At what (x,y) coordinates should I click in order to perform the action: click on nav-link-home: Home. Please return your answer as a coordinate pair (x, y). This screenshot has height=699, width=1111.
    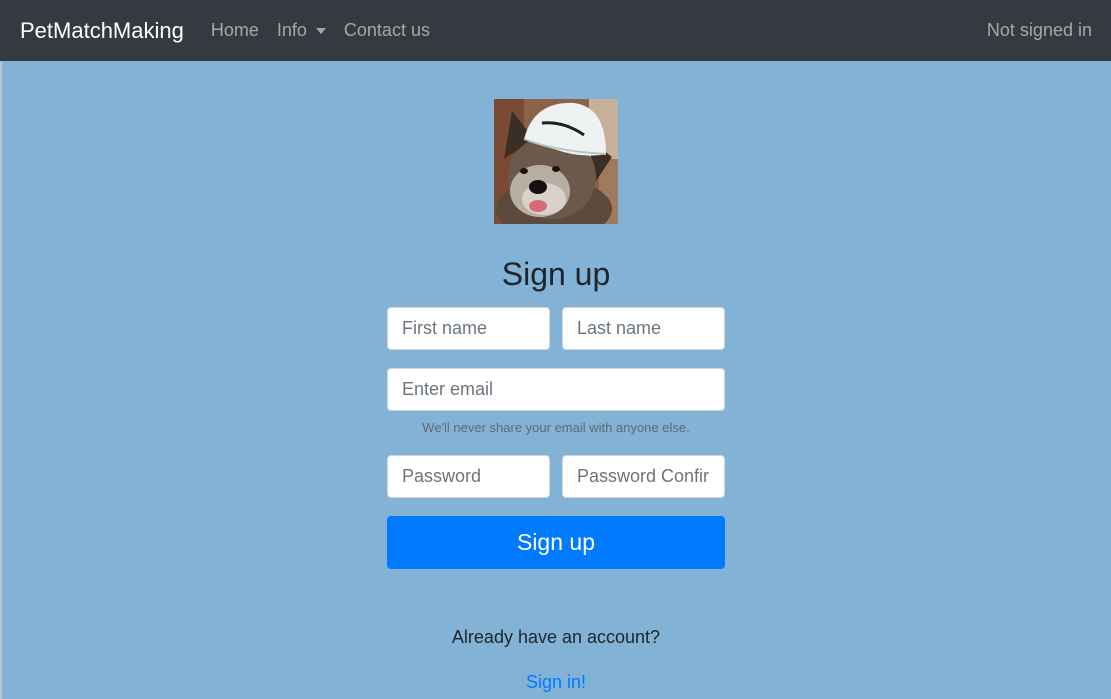
    Looking at the image, I should click on (235, 30).